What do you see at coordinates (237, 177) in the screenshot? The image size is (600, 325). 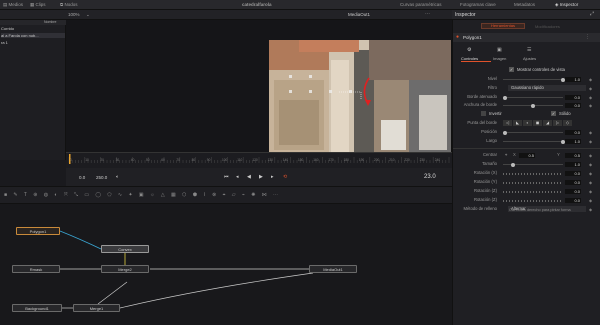 I see `step-back-icon: ◂` at bounding box center [237, 177].